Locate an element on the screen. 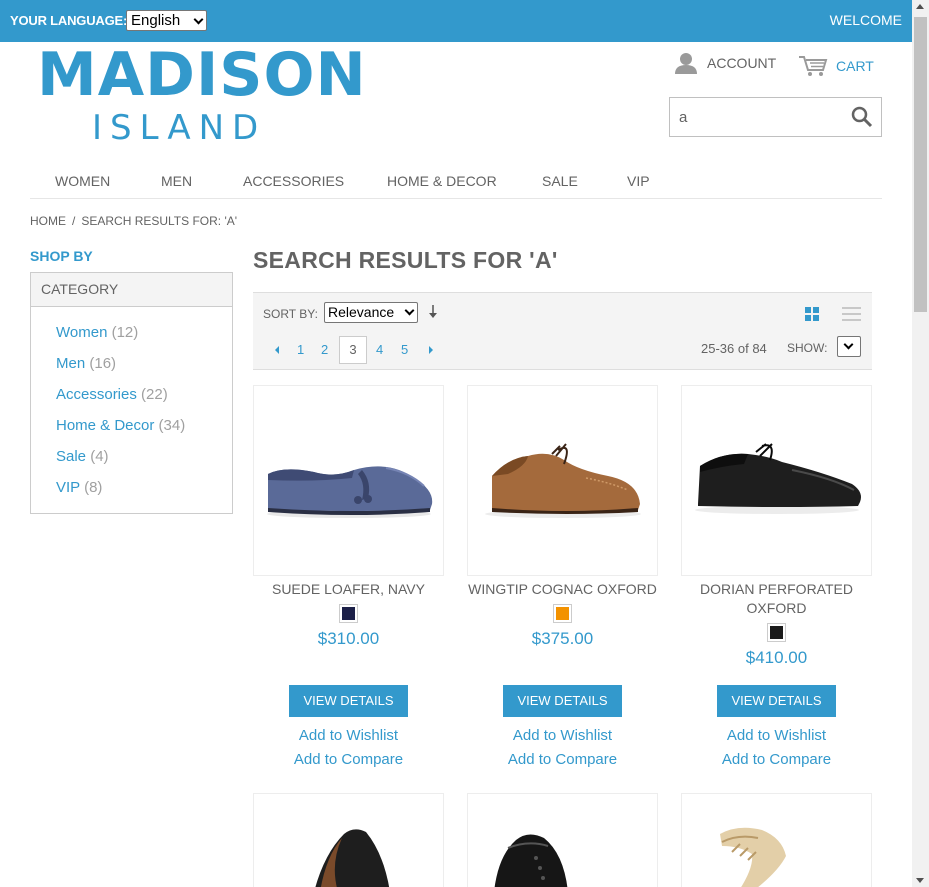  nav-item-vip: VIP is located at coordinates (638, 181).